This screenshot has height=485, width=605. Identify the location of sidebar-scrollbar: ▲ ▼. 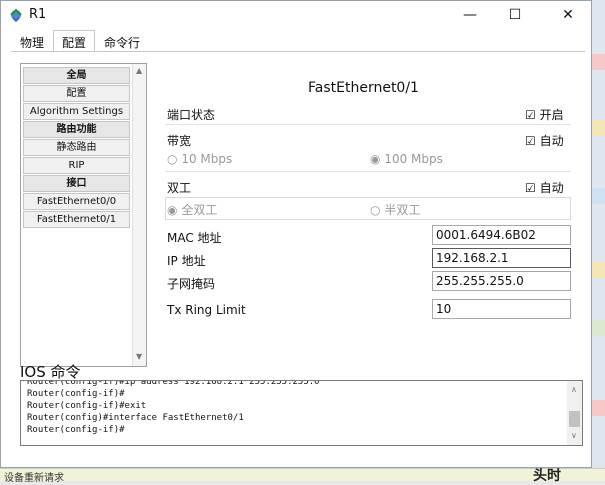
(139, 215).